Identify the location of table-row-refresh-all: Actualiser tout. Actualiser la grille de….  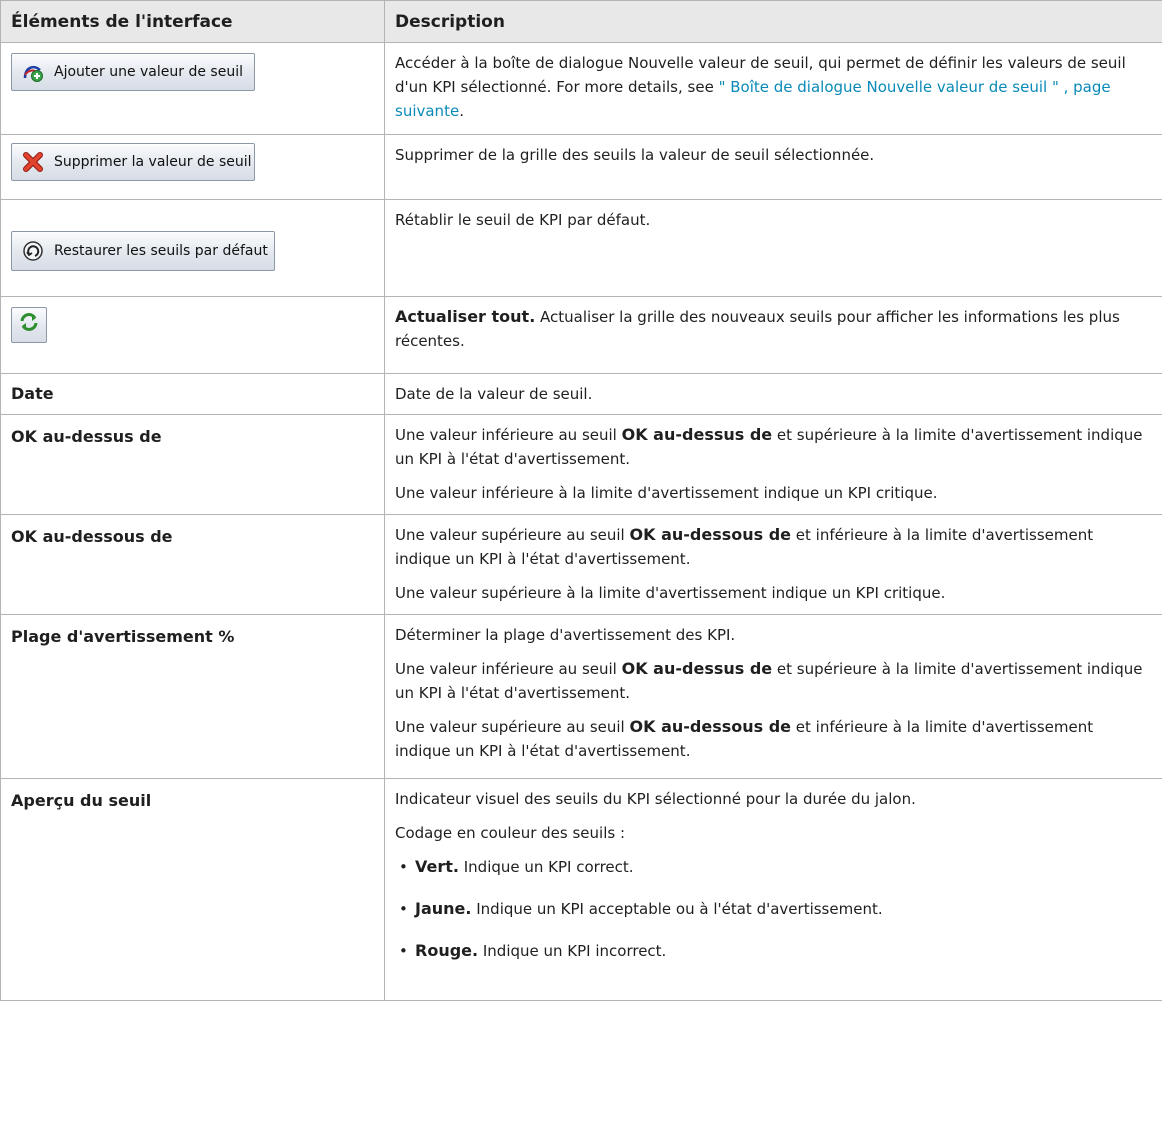
(581, 335).